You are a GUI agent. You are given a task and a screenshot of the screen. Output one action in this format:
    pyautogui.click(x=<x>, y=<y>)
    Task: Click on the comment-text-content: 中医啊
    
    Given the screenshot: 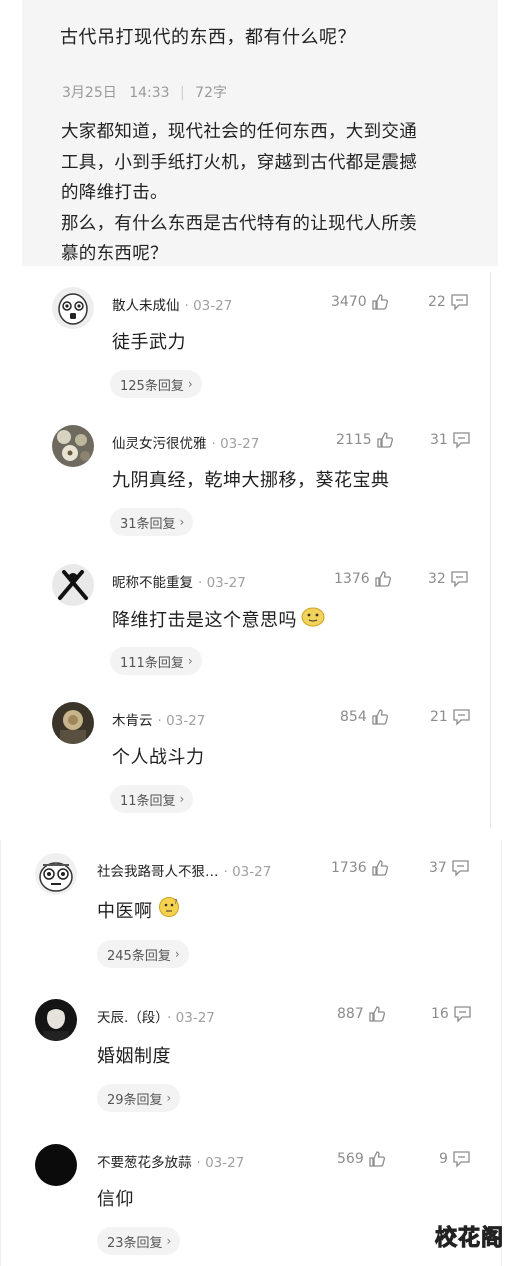 What is the action you would take?
    pyautogui.click(x=125, y=911)
    